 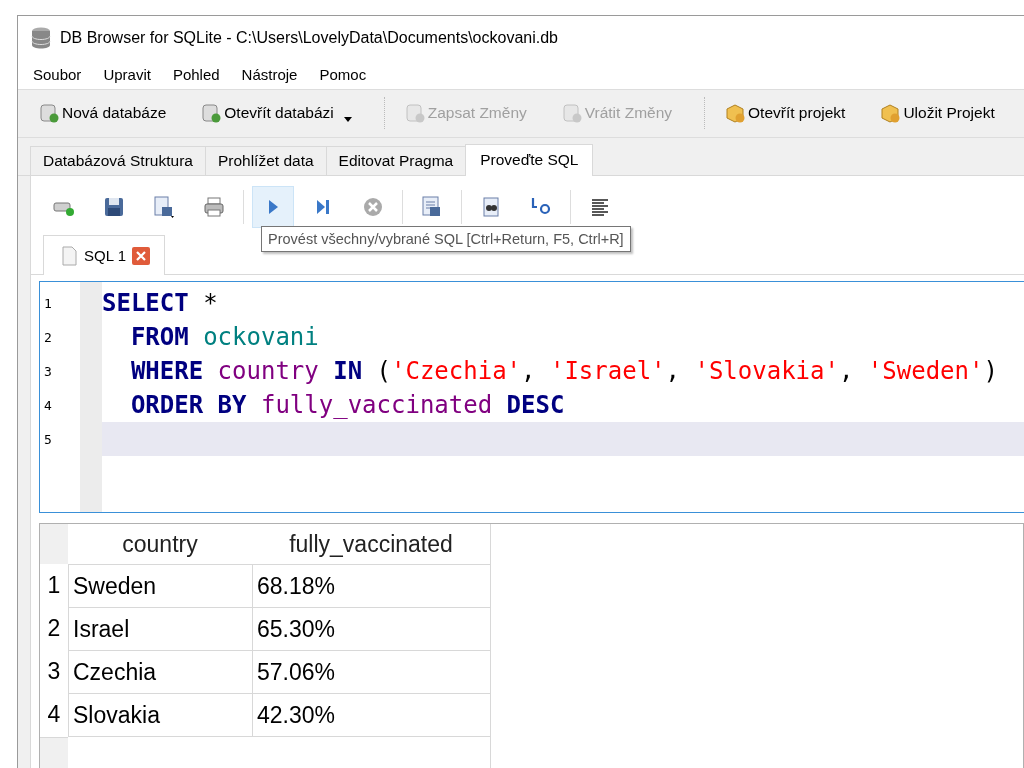 What do you see at coordinates (371, 671) in the screenshot?
I see `table-cell: 57.06%` at bounding box center [371, 671].